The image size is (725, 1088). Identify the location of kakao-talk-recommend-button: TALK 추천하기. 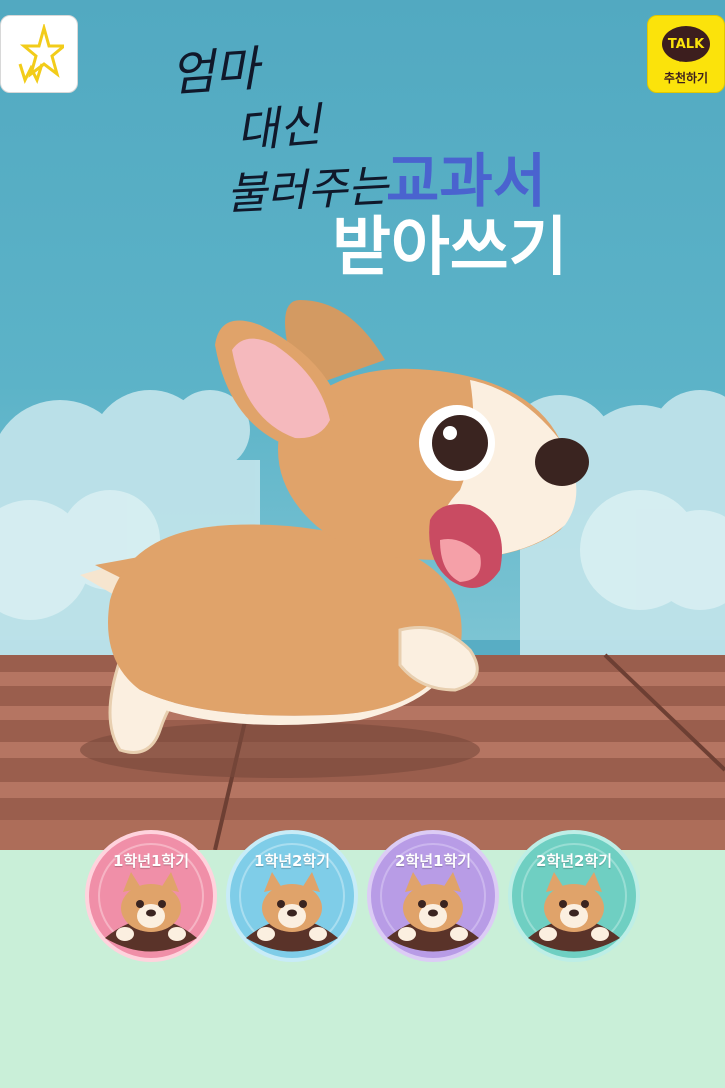
(686, 54).